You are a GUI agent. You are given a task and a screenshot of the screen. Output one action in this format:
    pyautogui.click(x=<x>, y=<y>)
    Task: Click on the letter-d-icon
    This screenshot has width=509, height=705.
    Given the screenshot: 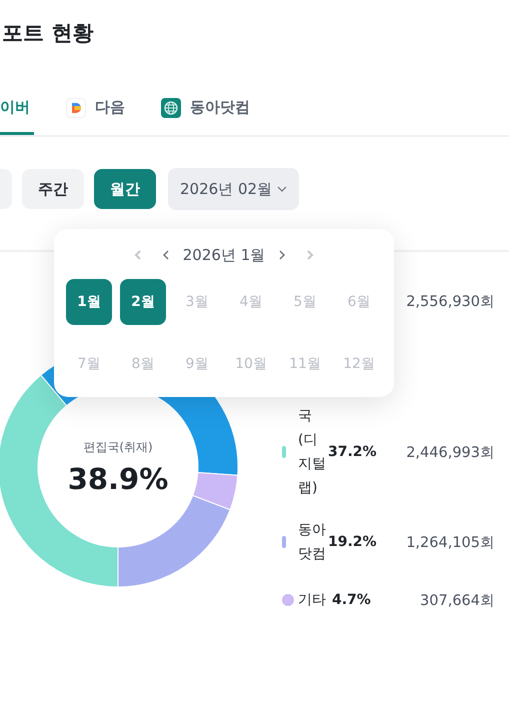 What is the action you would take?
    pyautogui.click(x=76, y=108)
    